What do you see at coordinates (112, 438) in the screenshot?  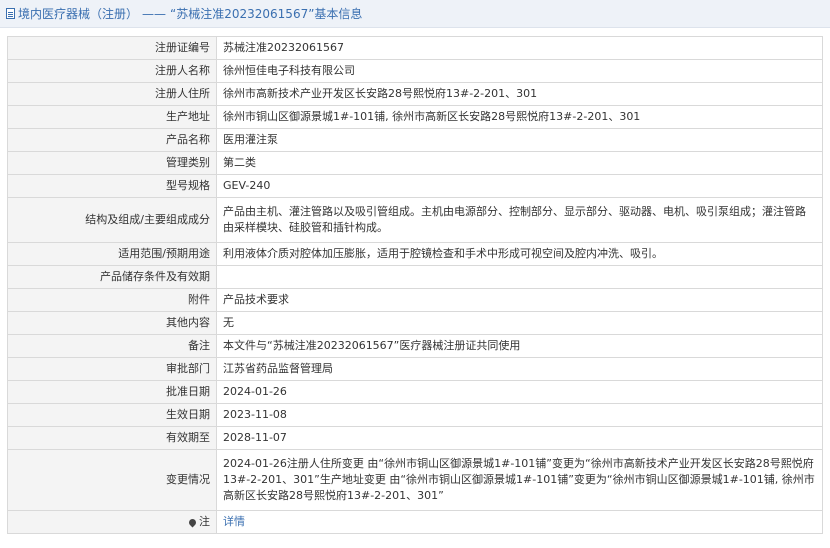 I see `row-label: 有效期至` at bounding box center [112, 438].